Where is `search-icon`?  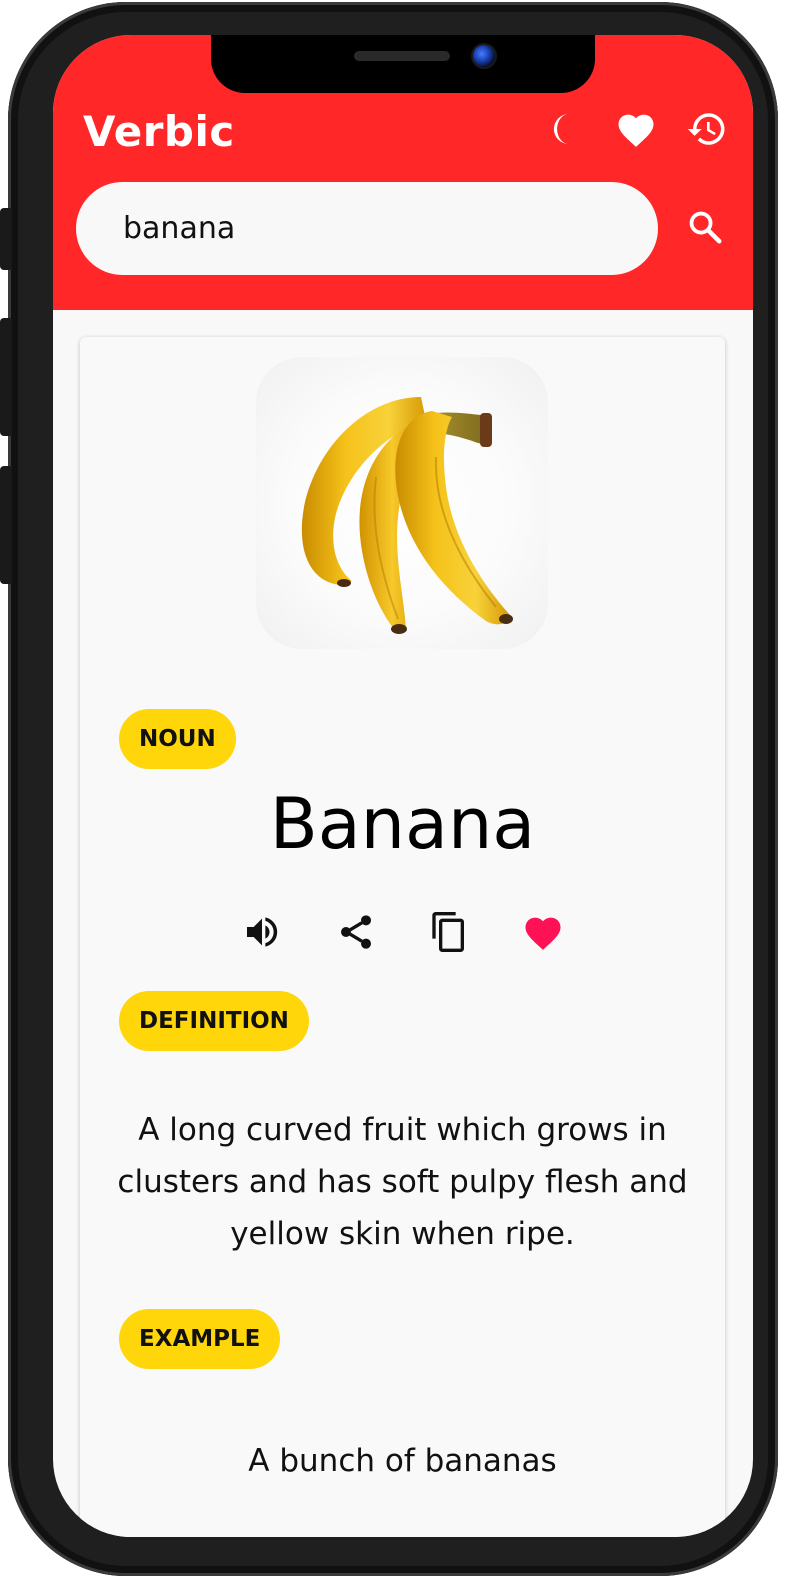 search-icon is located at coordinates (705, 227).